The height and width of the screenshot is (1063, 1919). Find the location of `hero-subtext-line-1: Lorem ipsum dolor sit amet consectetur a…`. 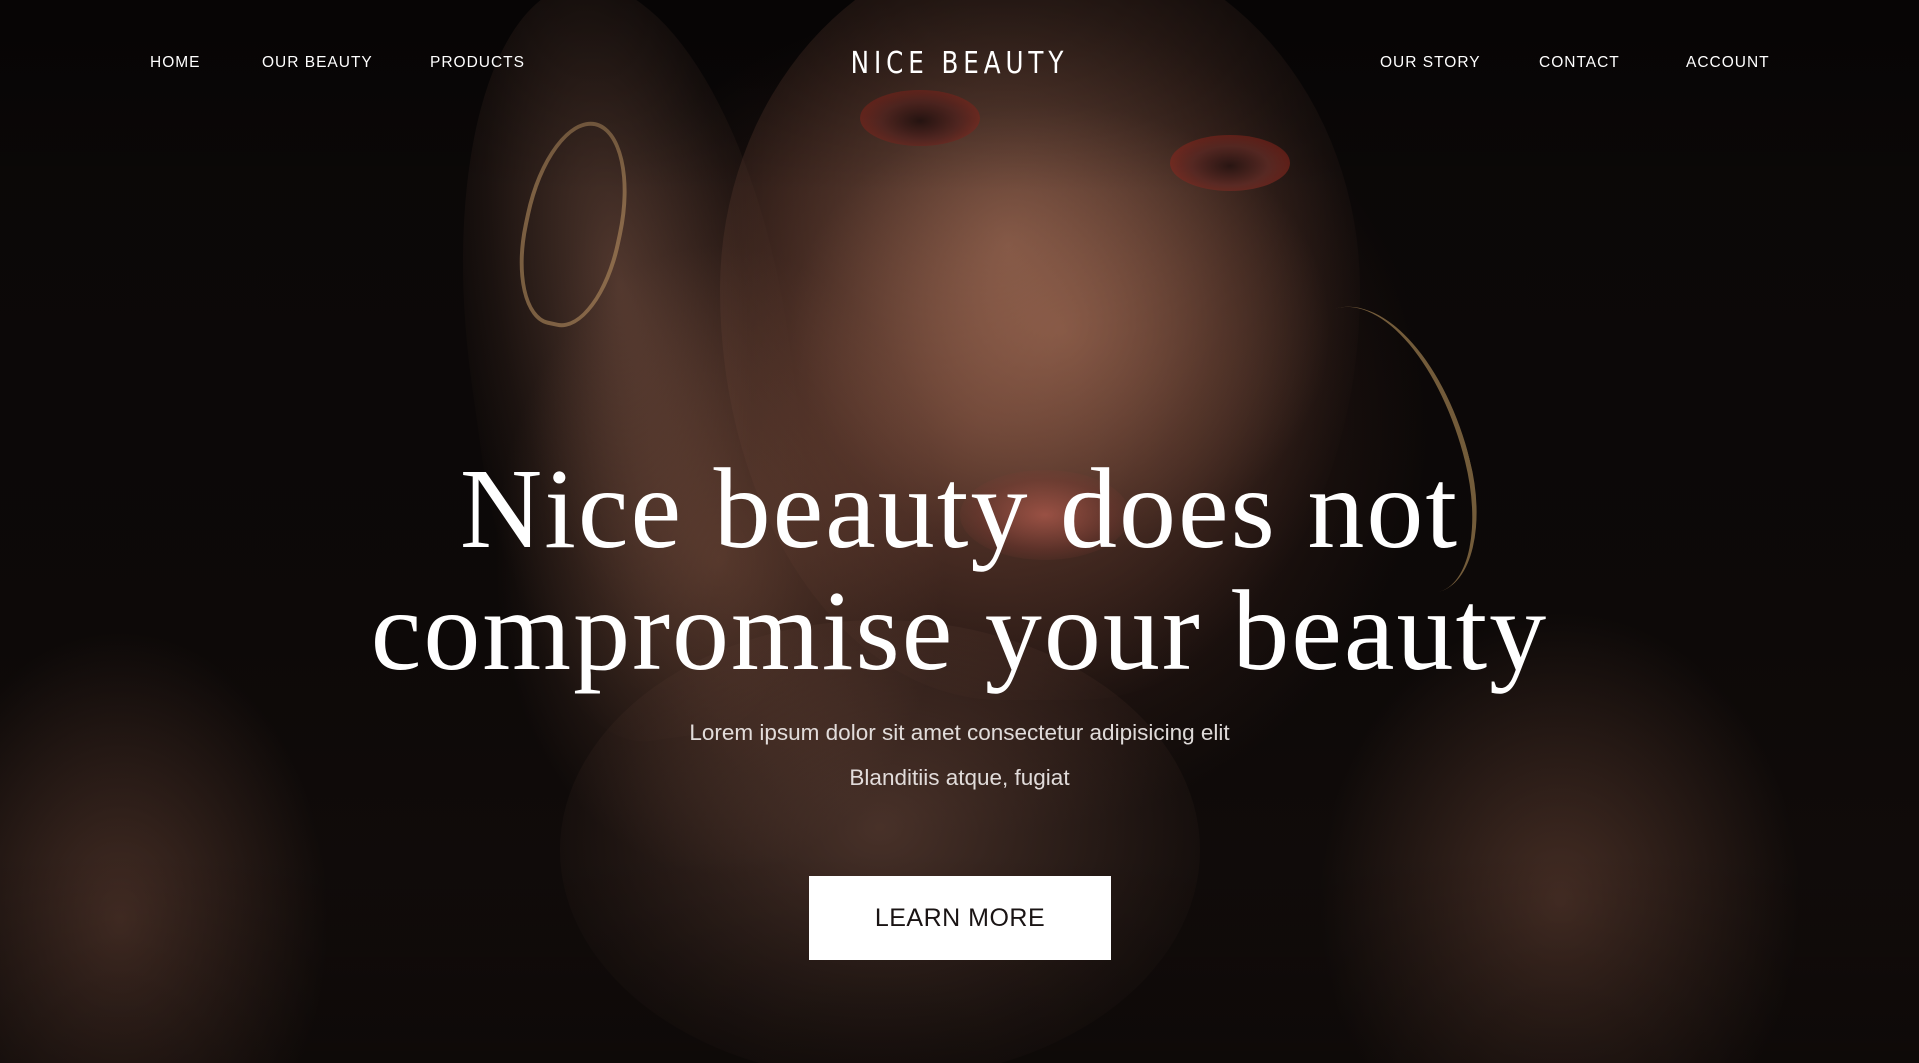

hero-subtext-line-1: Lorem ipsum dolor sit amet consectetur a… is located at coordinates (959, 732).